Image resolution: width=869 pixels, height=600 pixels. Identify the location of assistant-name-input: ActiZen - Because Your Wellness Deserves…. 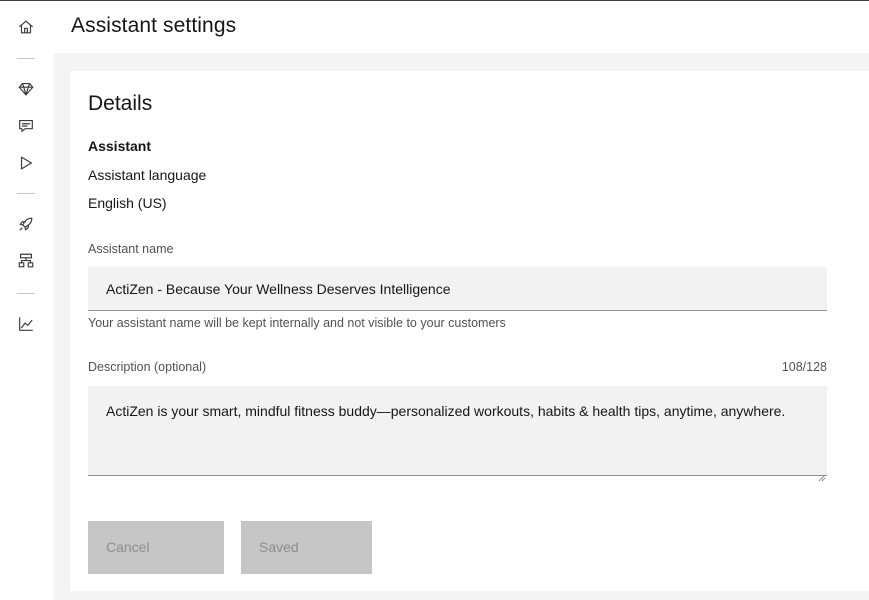
(457, 289).